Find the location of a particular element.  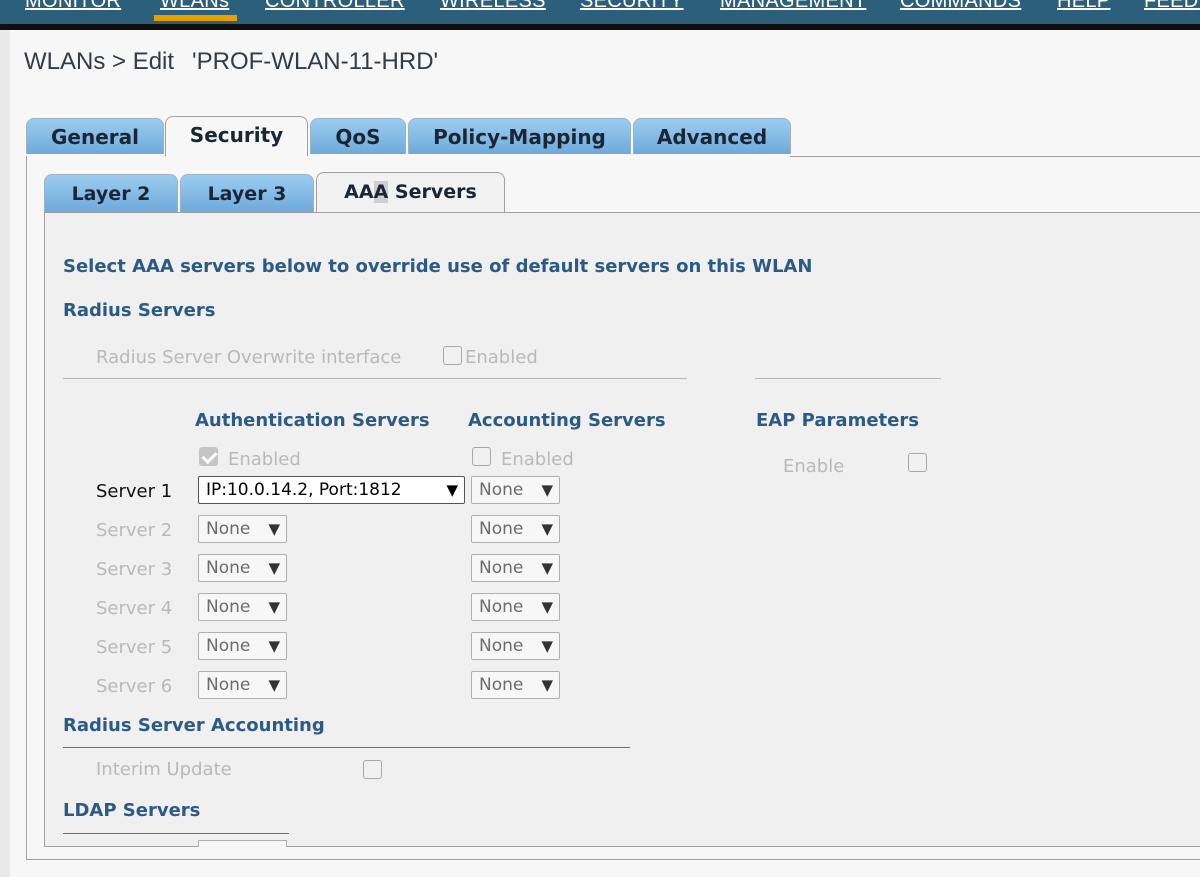

acct-enabled-label: Enabled is located at coordinates (537, 459).